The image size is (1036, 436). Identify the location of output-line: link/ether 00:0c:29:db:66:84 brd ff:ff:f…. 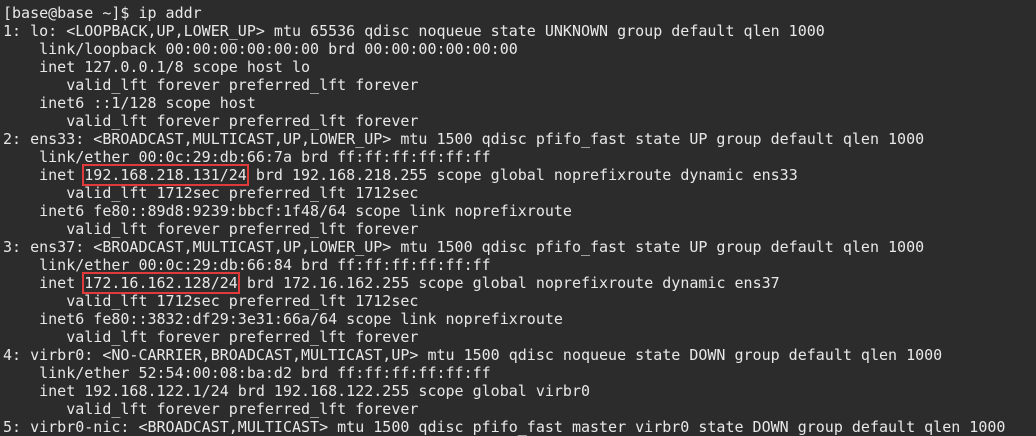
(247, 265).